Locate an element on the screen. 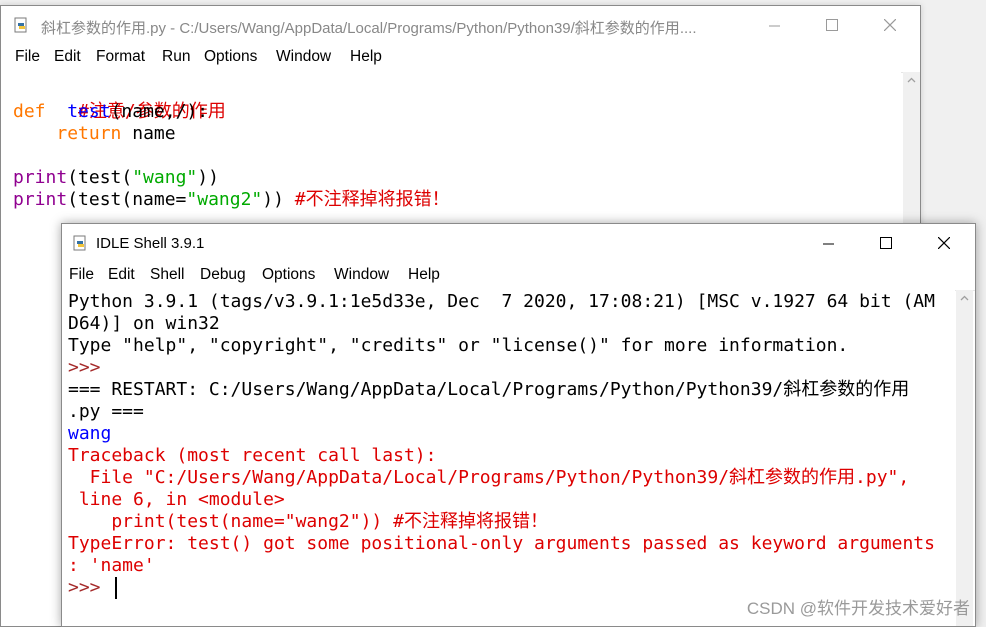 The width and height of the screenshot is (986, 627). editor-menubar: File Edit Format Run Options Window Help is located at coordinates (460, 58).